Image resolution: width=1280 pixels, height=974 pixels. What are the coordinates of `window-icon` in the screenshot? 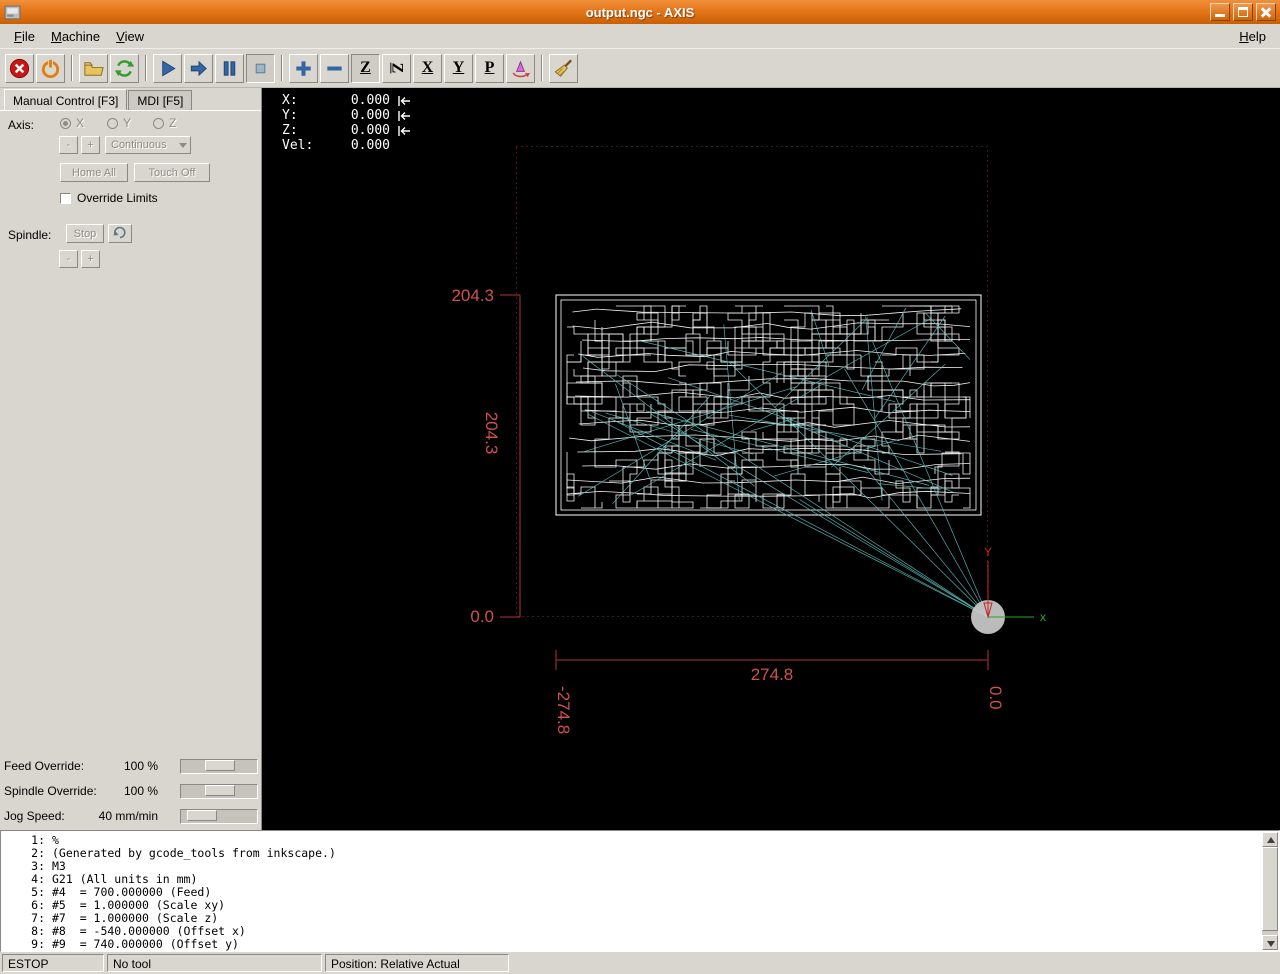 It's located at (12, 12).